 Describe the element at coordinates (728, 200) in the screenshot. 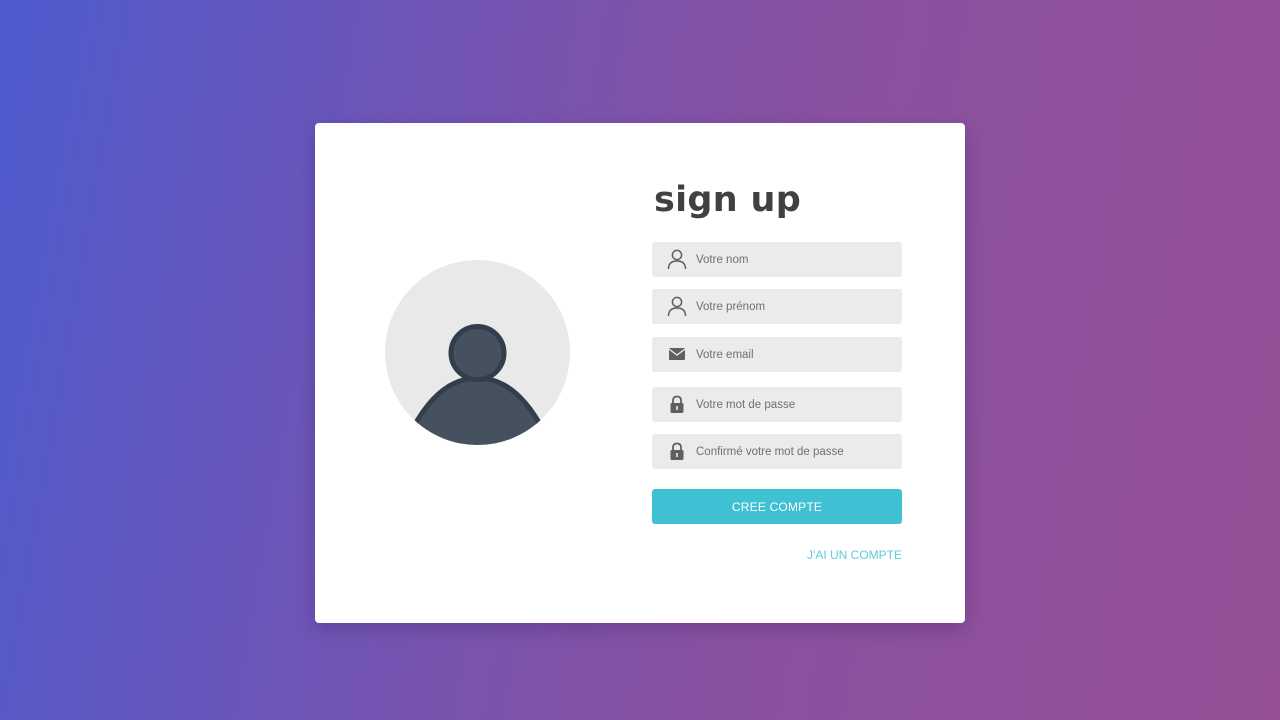

I see `page-title: sign up` at that location.